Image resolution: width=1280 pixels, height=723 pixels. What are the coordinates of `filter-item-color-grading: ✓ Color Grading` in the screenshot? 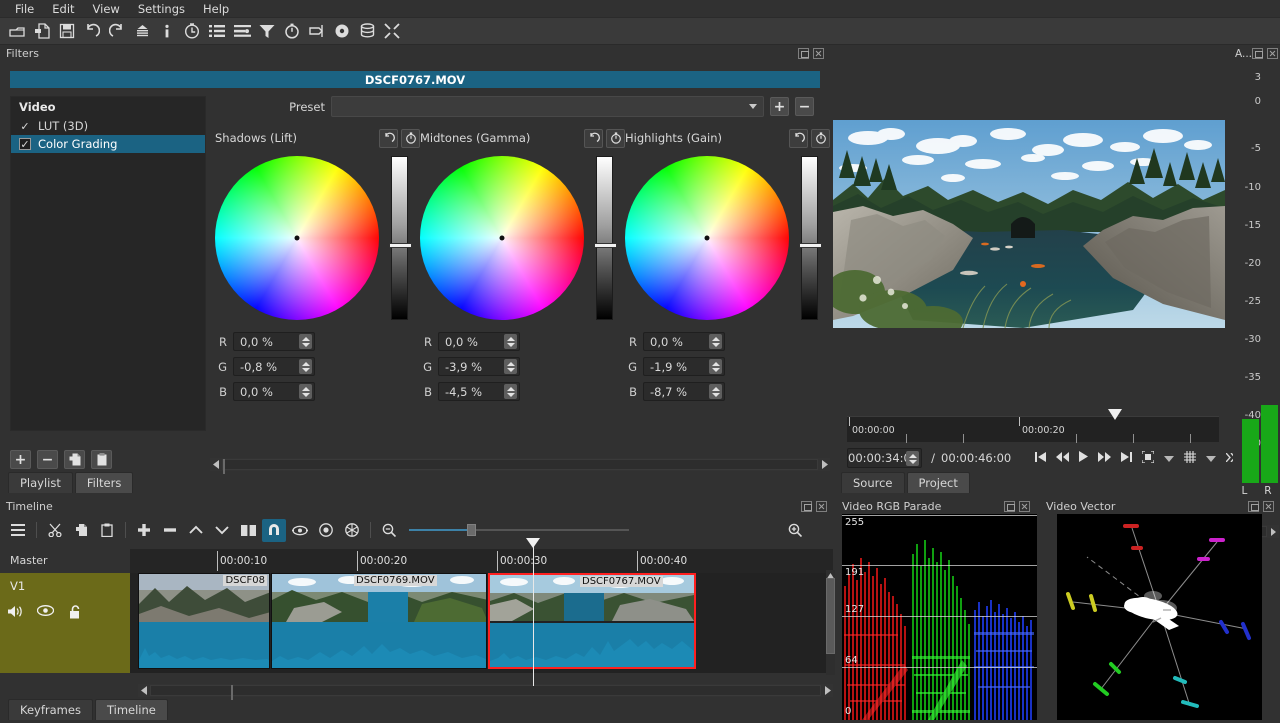 It's located at (108, 144).